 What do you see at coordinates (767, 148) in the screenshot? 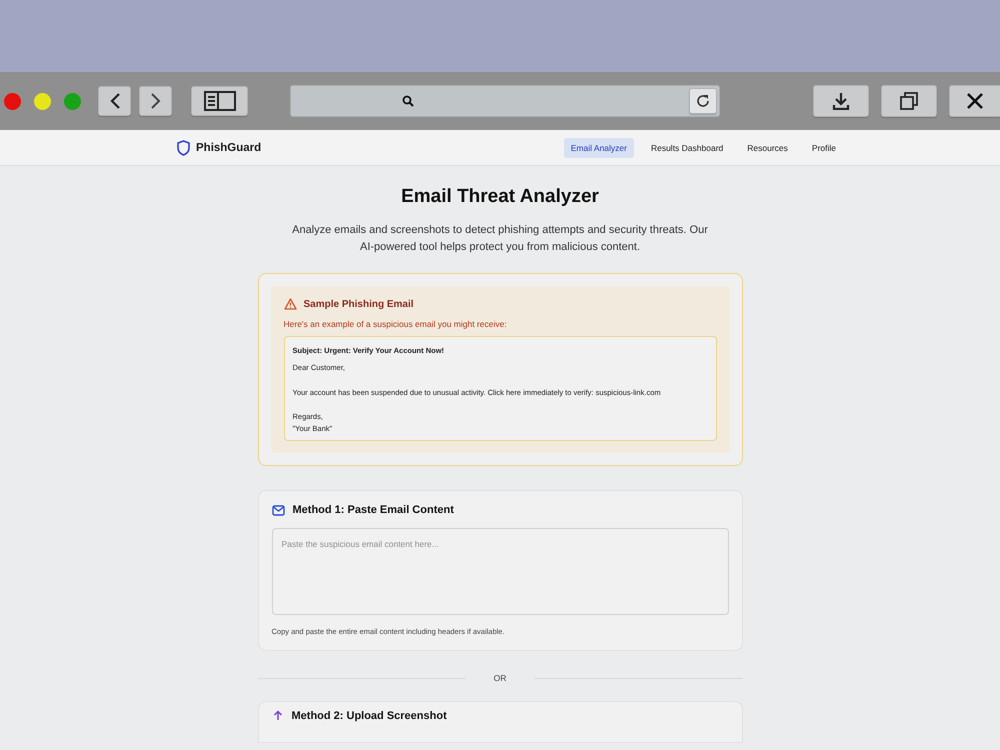
I see `nav-link: Resources` at bounding box center [767, 148].